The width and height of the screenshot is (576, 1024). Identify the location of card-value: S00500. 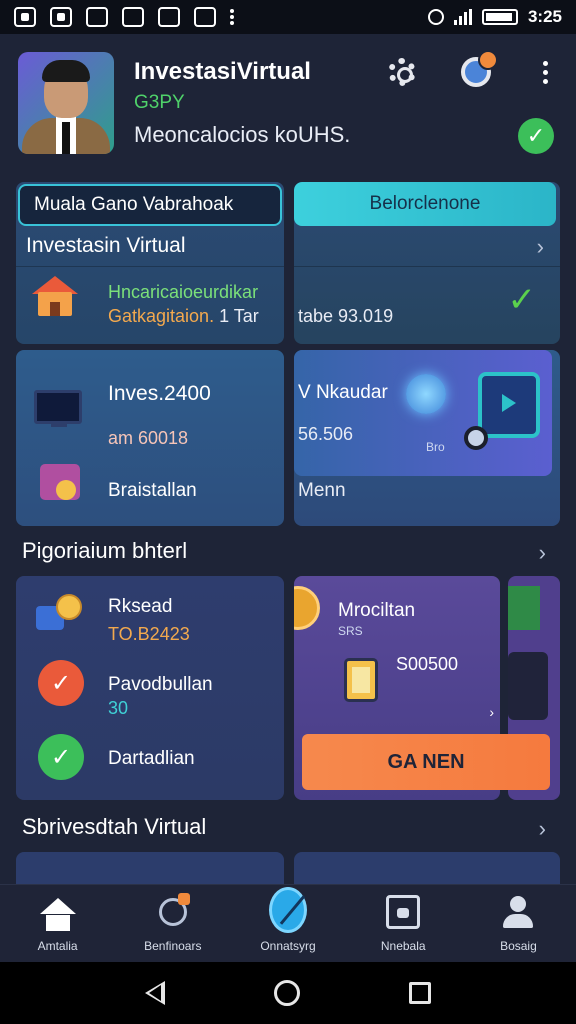
(427, 664).